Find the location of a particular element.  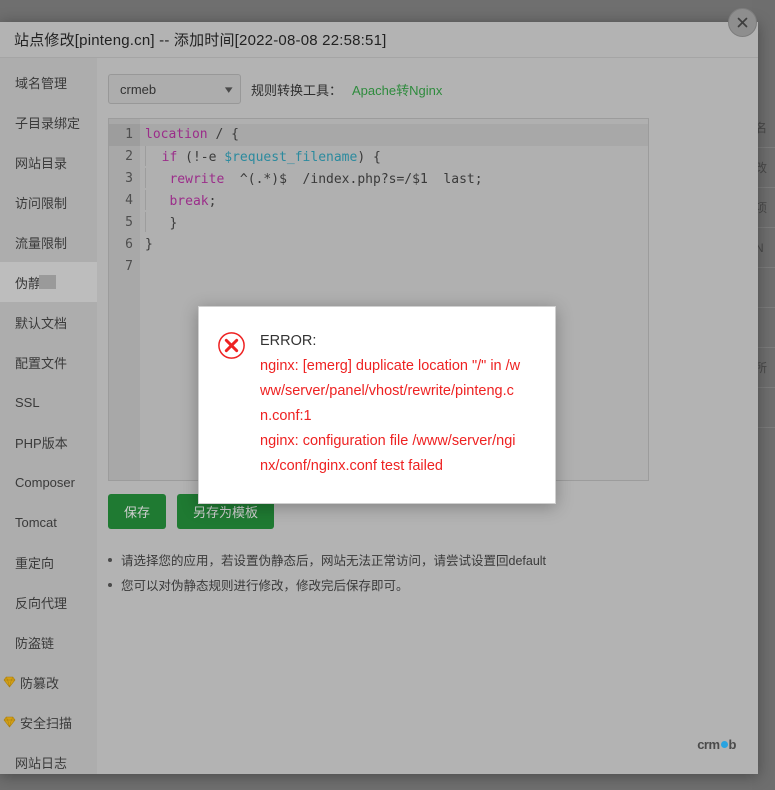

sidebar-item-17: 网站日志 is located at coordinates (48, 758).